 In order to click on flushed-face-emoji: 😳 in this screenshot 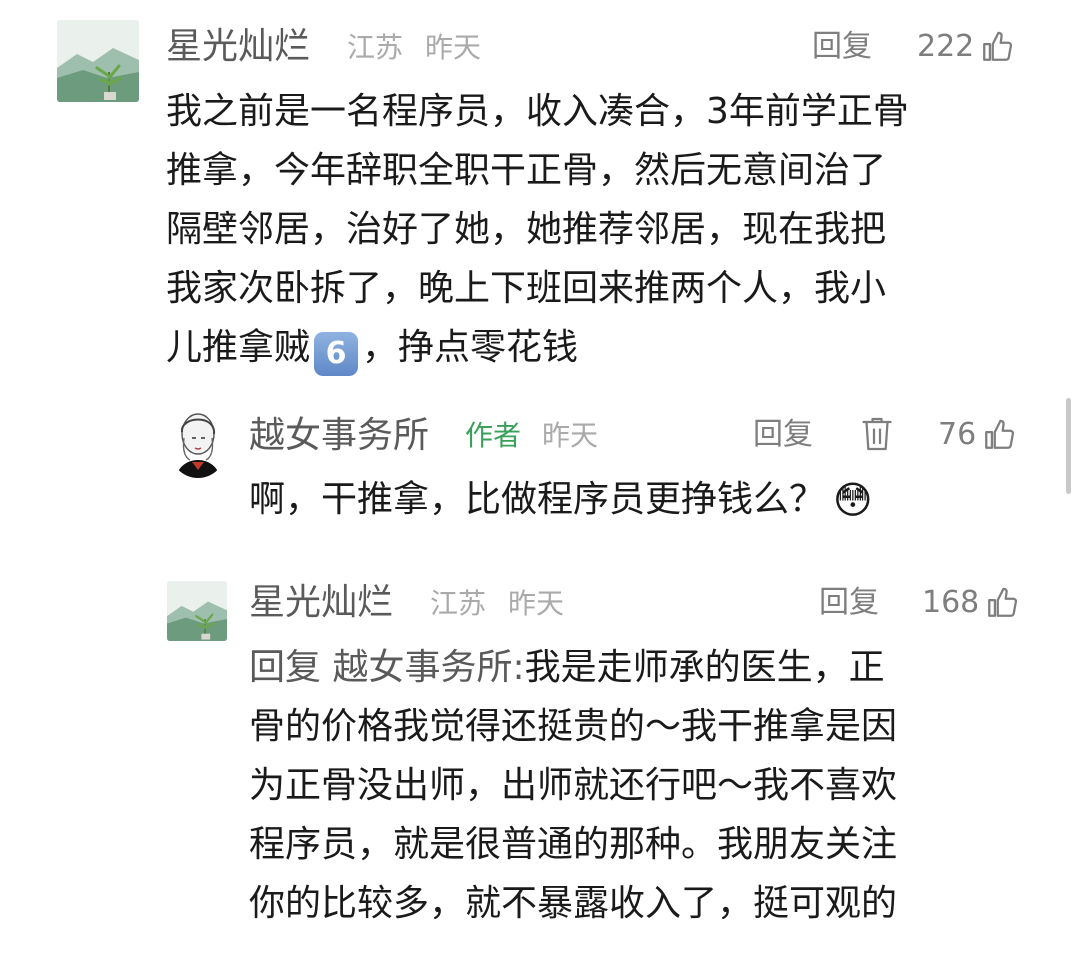, I will do `click(853, 500)`.